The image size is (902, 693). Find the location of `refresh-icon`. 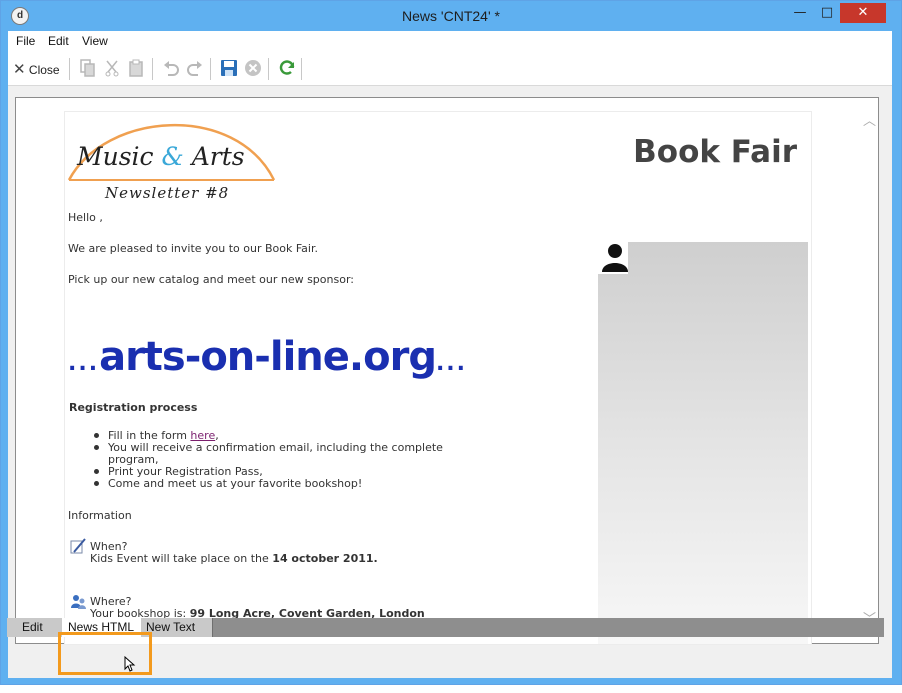

refresh-icon is located at coordinates (287, 67).